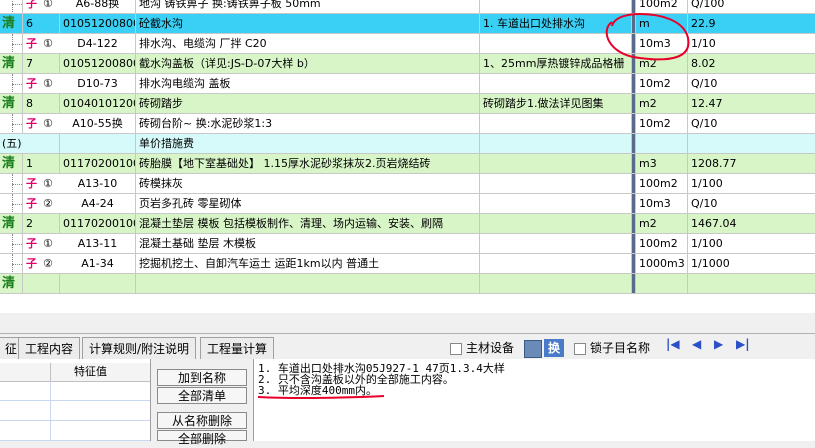 The image size is (815, 448). Describe the element at coordinates (556, 63) in the screenshot. I see `feature-cell: 1、25mm厚热镀锌成品格栅` at that location.